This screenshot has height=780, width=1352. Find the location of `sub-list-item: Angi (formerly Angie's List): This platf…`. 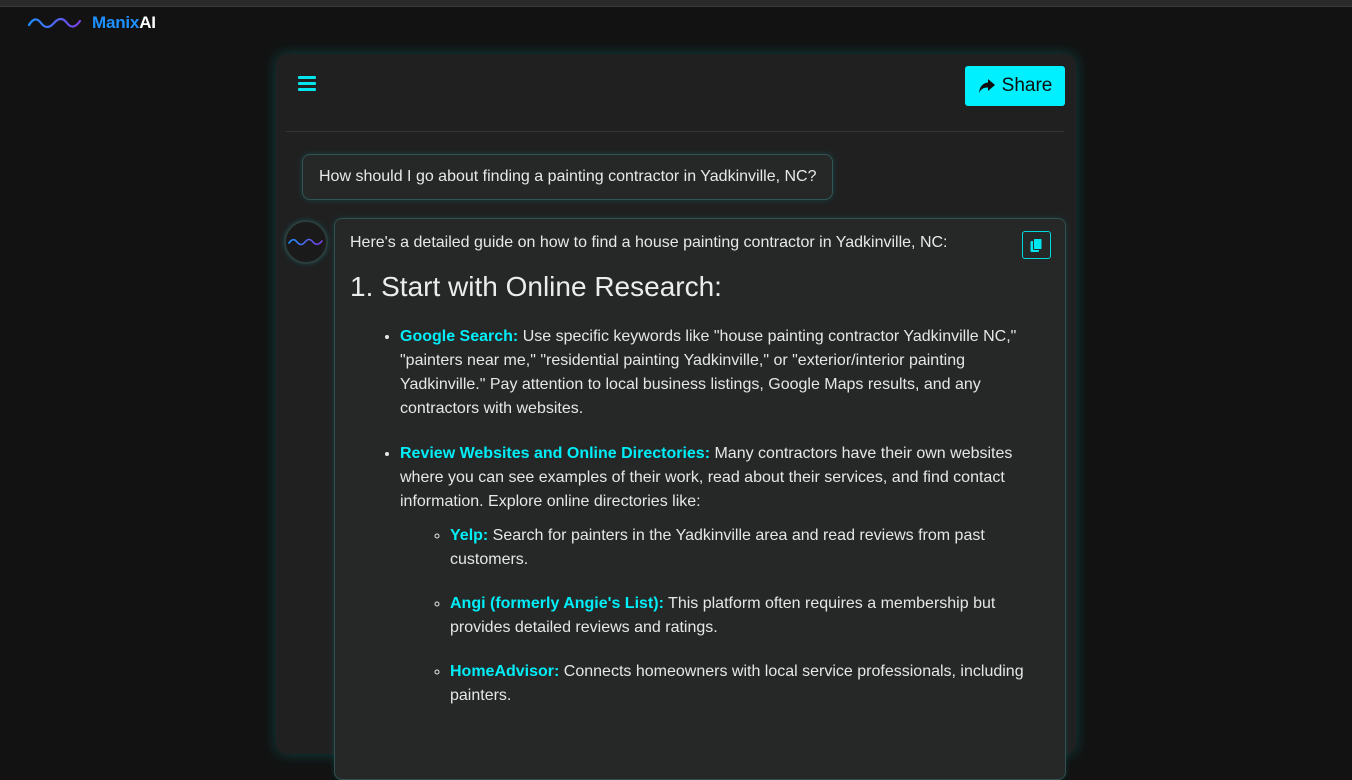

sub-list-item: Angi (formerly Angie's List): This platf… is located at coordinates (740, 616).